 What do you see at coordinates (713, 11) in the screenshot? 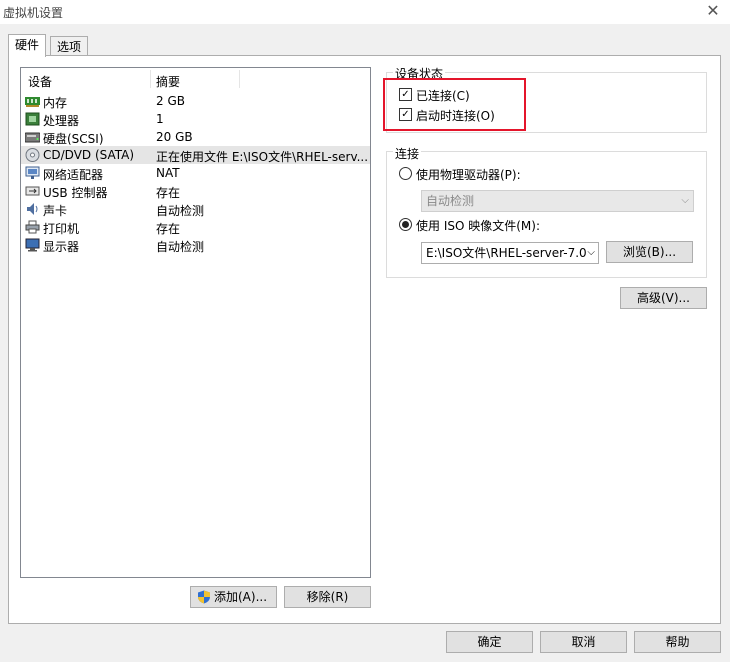
I see `close-icon: ✕` at bounding box center [713, 11].